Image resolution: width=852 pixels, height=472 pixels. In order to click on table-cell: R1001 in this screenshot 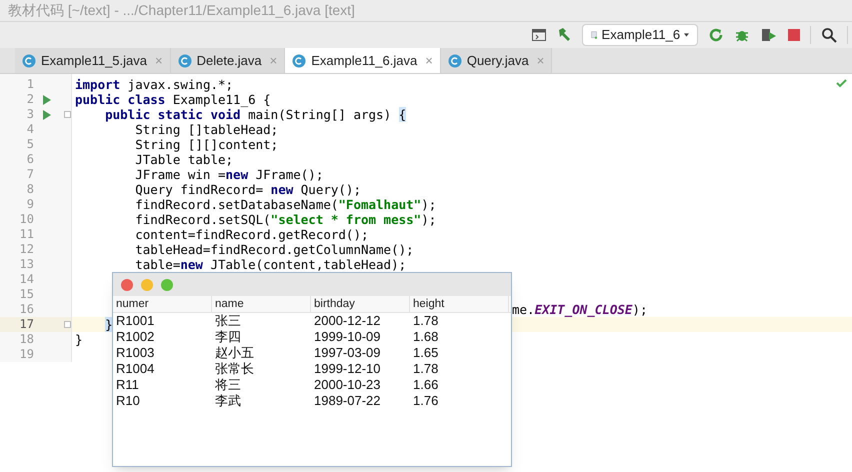, I will do `click(135, 320)`.